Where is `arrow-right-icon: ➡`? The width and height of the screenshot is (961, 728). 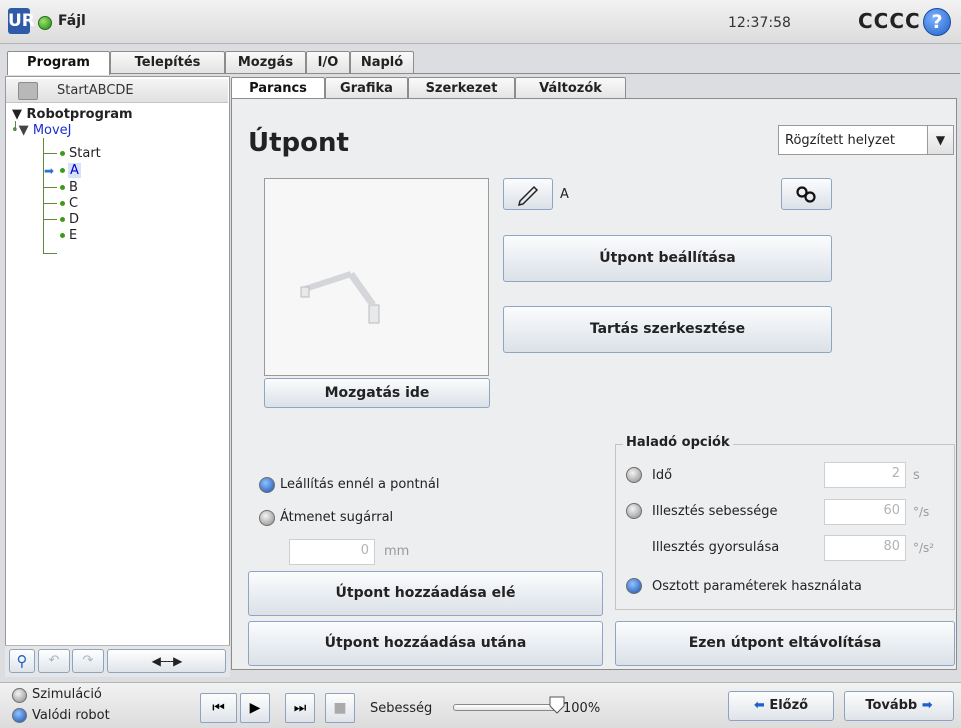
arrow-right-icon: ➡ is located at coordinates (927, 705).